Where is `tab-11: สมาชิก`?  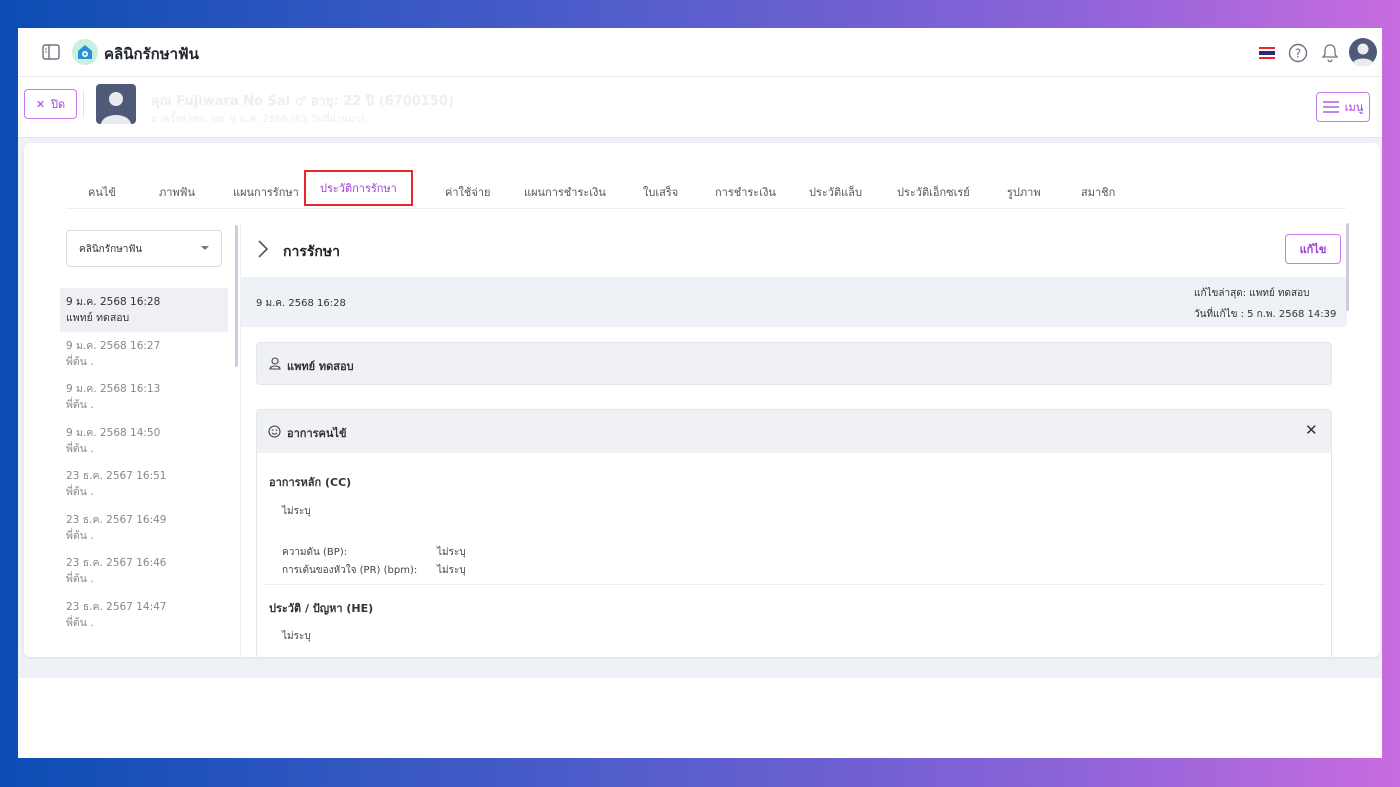 tab-11: สมาชิก is located at coordinates (1098, 192).